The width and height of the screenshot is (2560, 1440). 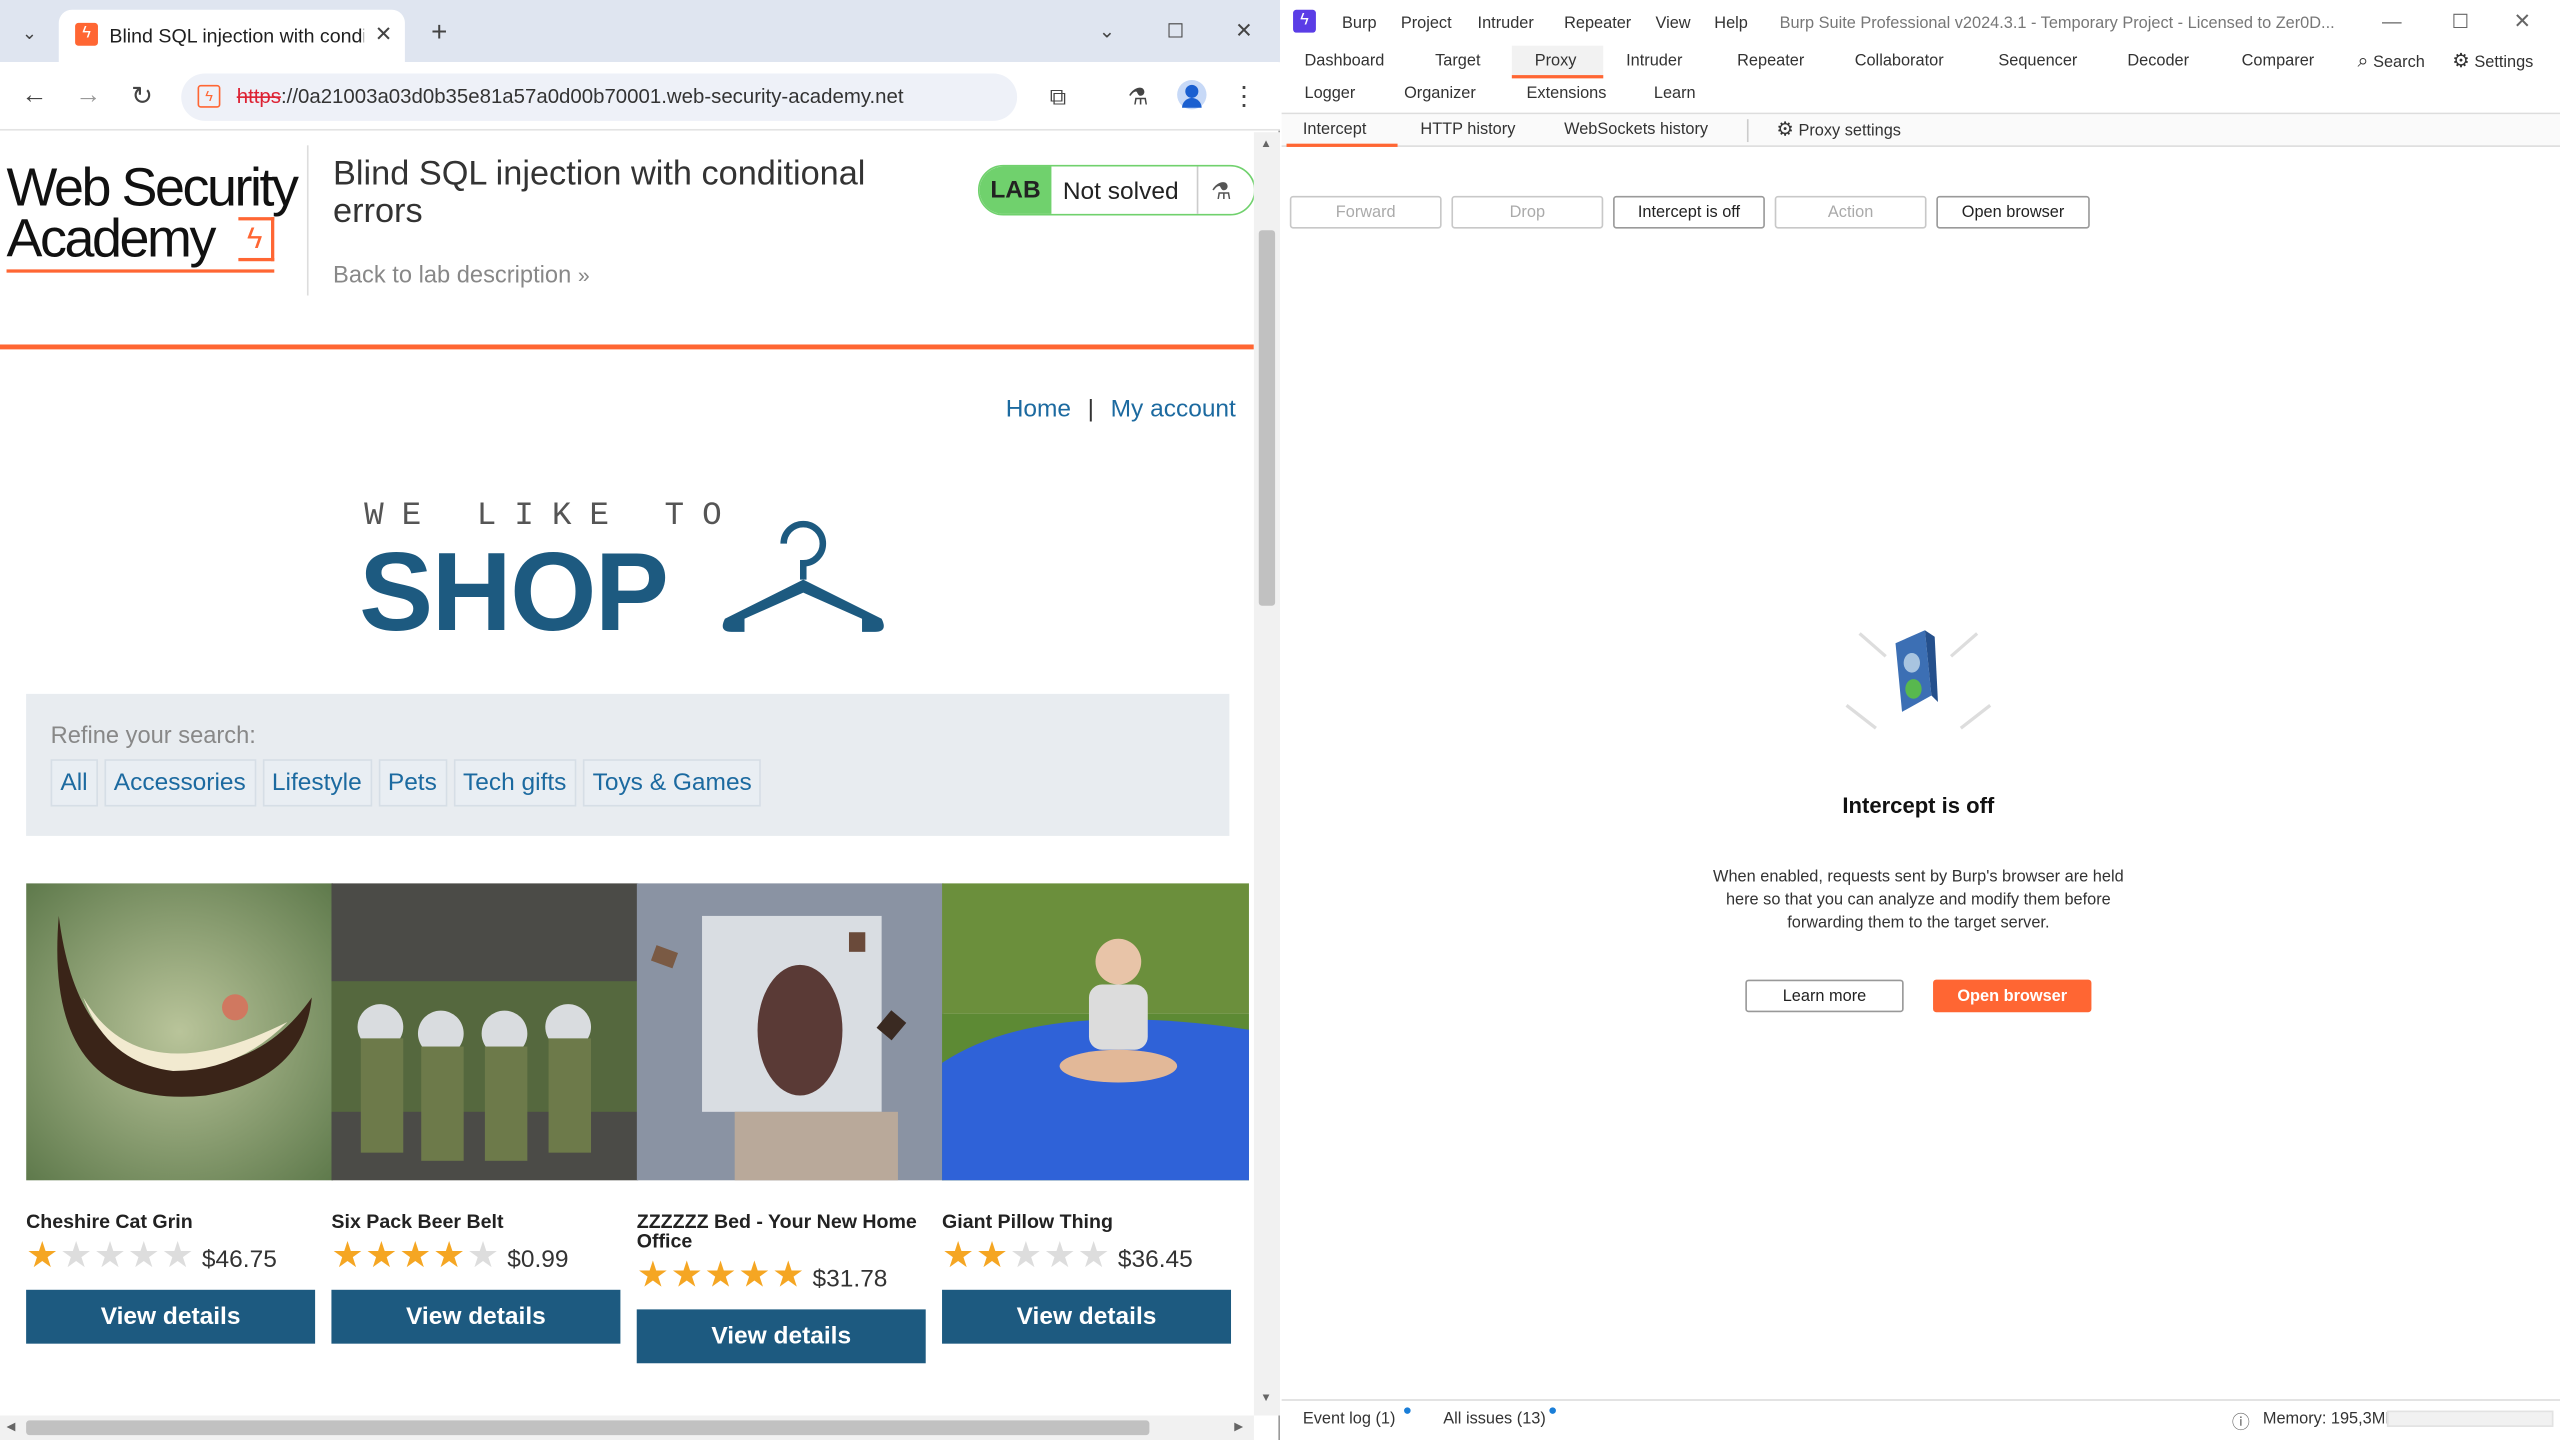 I want to click on tab-collaborator: Collaborator, so click(x=1899, y=61).